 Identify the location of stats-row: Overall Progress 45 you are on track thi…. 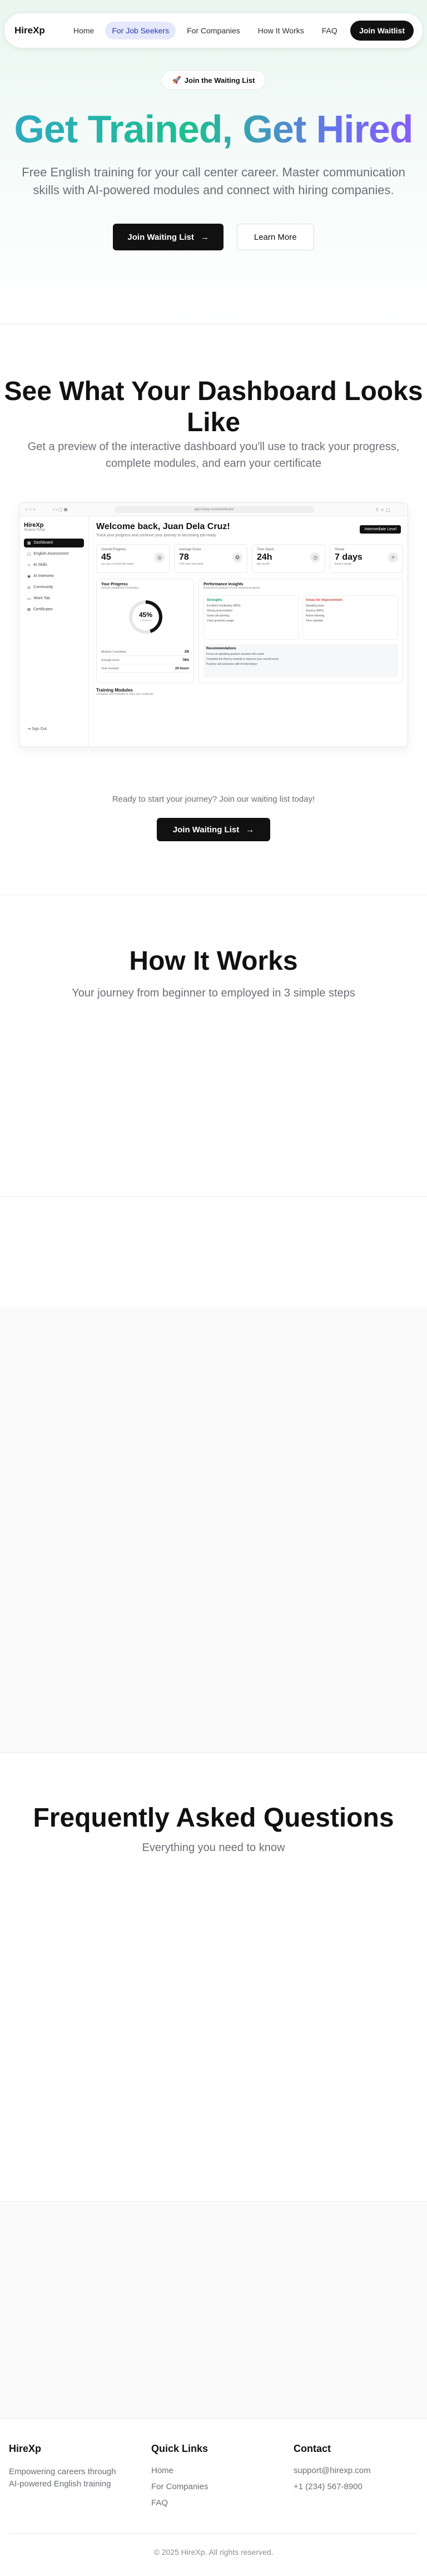
(250, 558).